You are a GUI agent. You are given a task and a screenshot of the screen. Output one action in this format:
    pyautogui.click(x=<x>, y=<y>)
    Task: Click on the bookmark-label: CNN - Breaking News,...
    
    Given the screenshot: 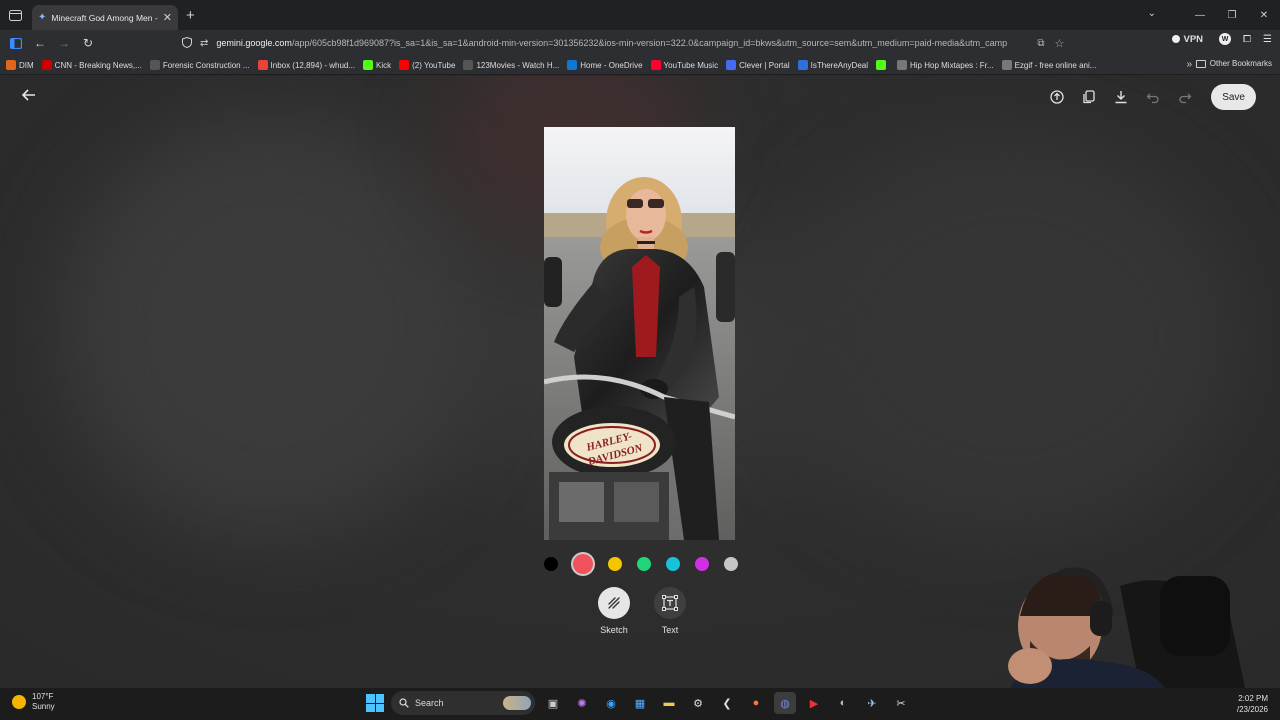 What is the action you would take?
    pyautogui.click(x=98, y=65)
    